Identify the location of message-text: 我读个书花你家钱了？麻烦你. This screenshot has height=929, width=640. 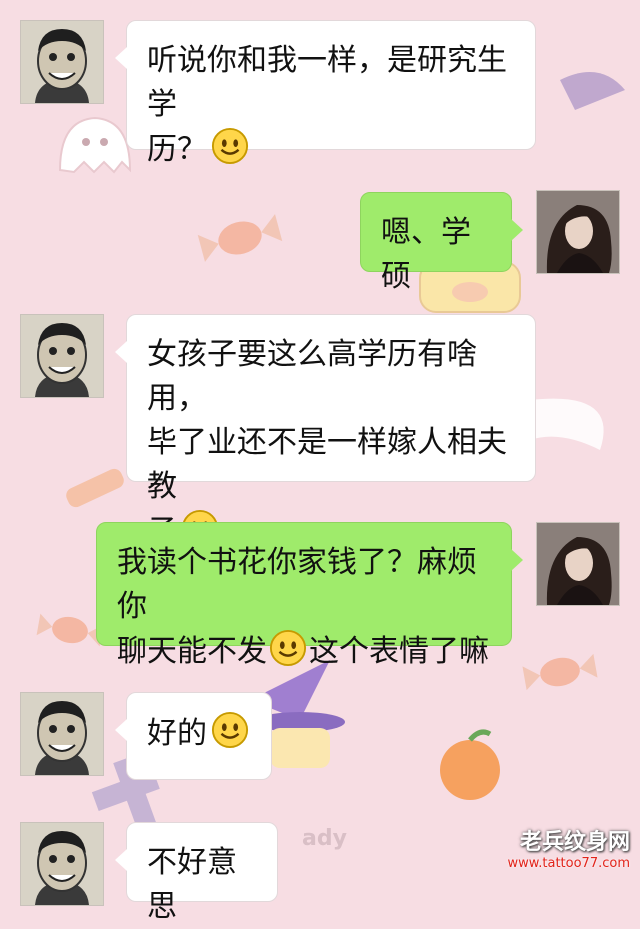
(297, 584).